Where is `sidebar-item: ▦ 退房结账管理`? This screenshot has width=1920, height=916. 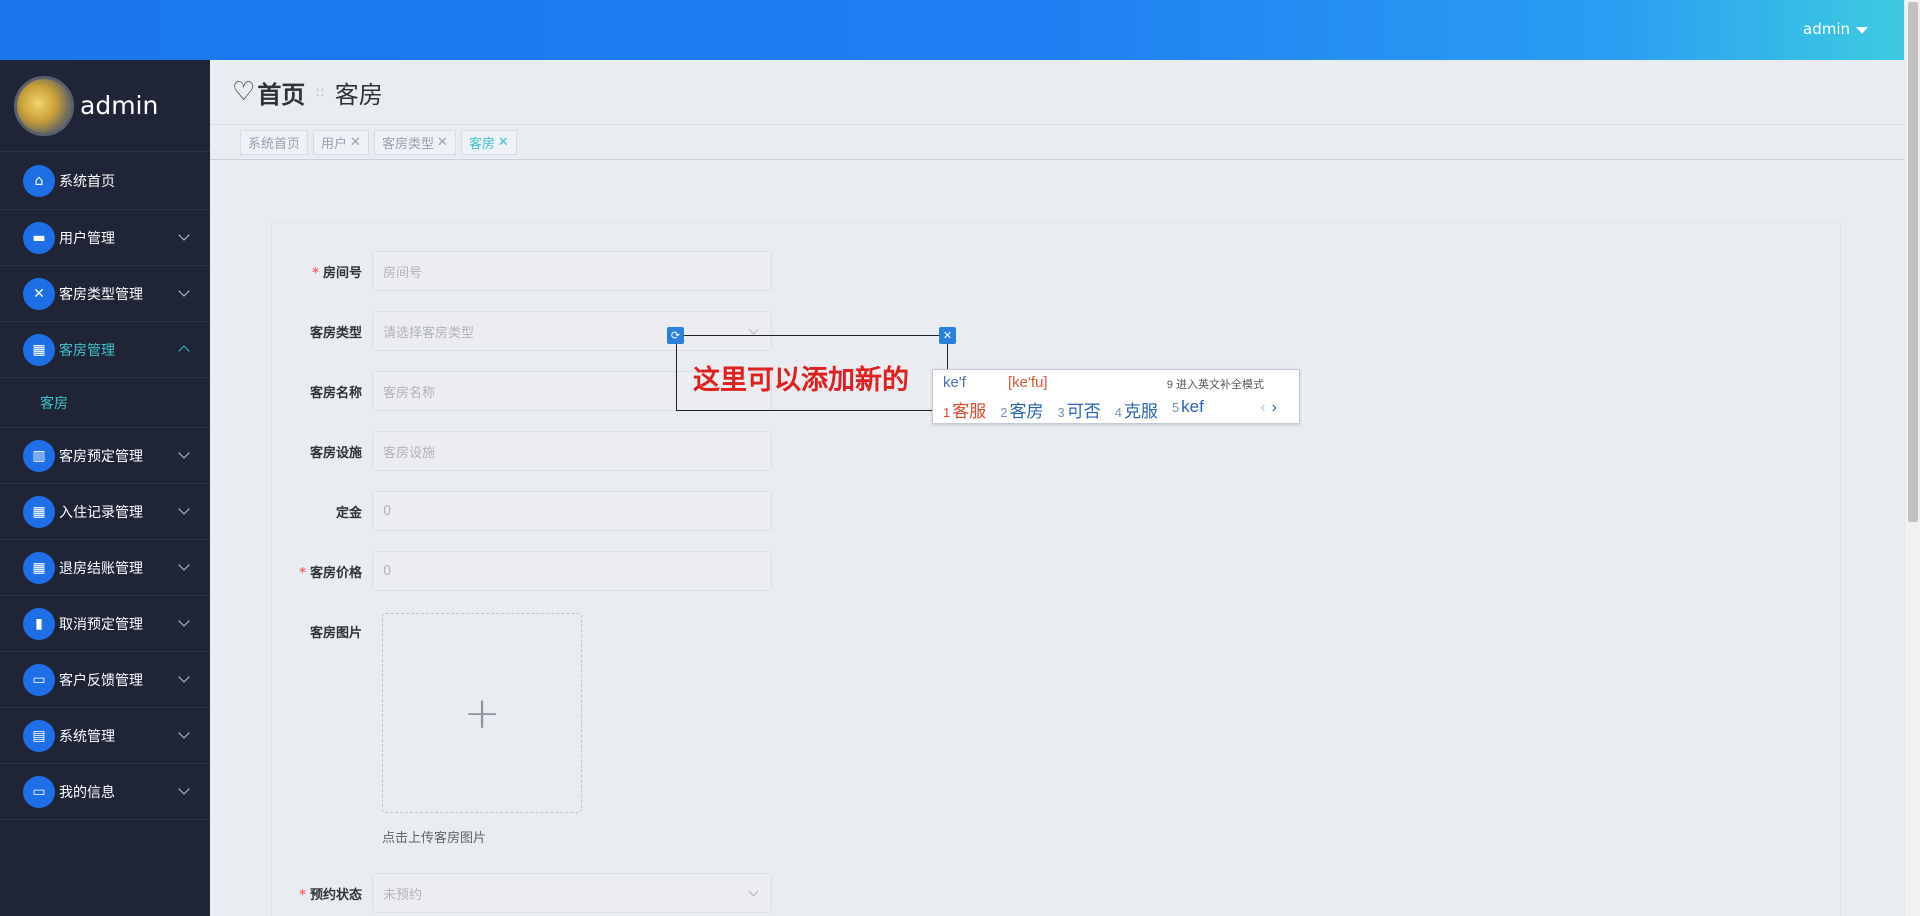
sidebar-item: ▦ 退房结账管理 is located at coordinates (105, 568).